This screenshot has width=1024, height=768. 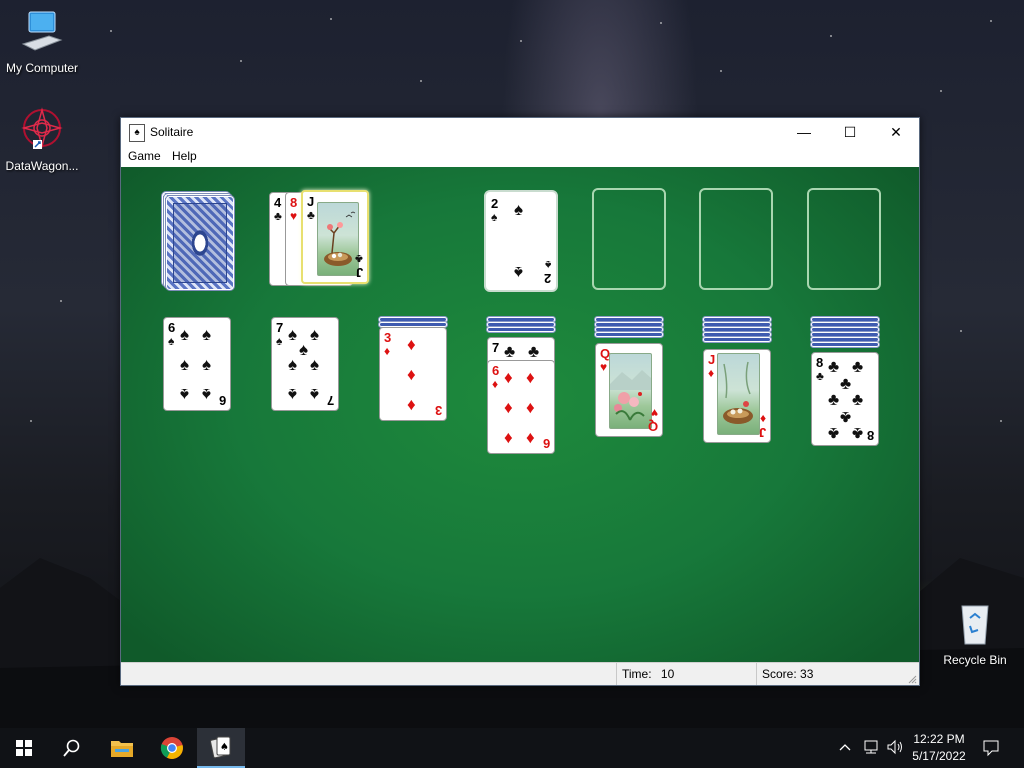 I want to click on search-icon, so click(x=71, y=748).